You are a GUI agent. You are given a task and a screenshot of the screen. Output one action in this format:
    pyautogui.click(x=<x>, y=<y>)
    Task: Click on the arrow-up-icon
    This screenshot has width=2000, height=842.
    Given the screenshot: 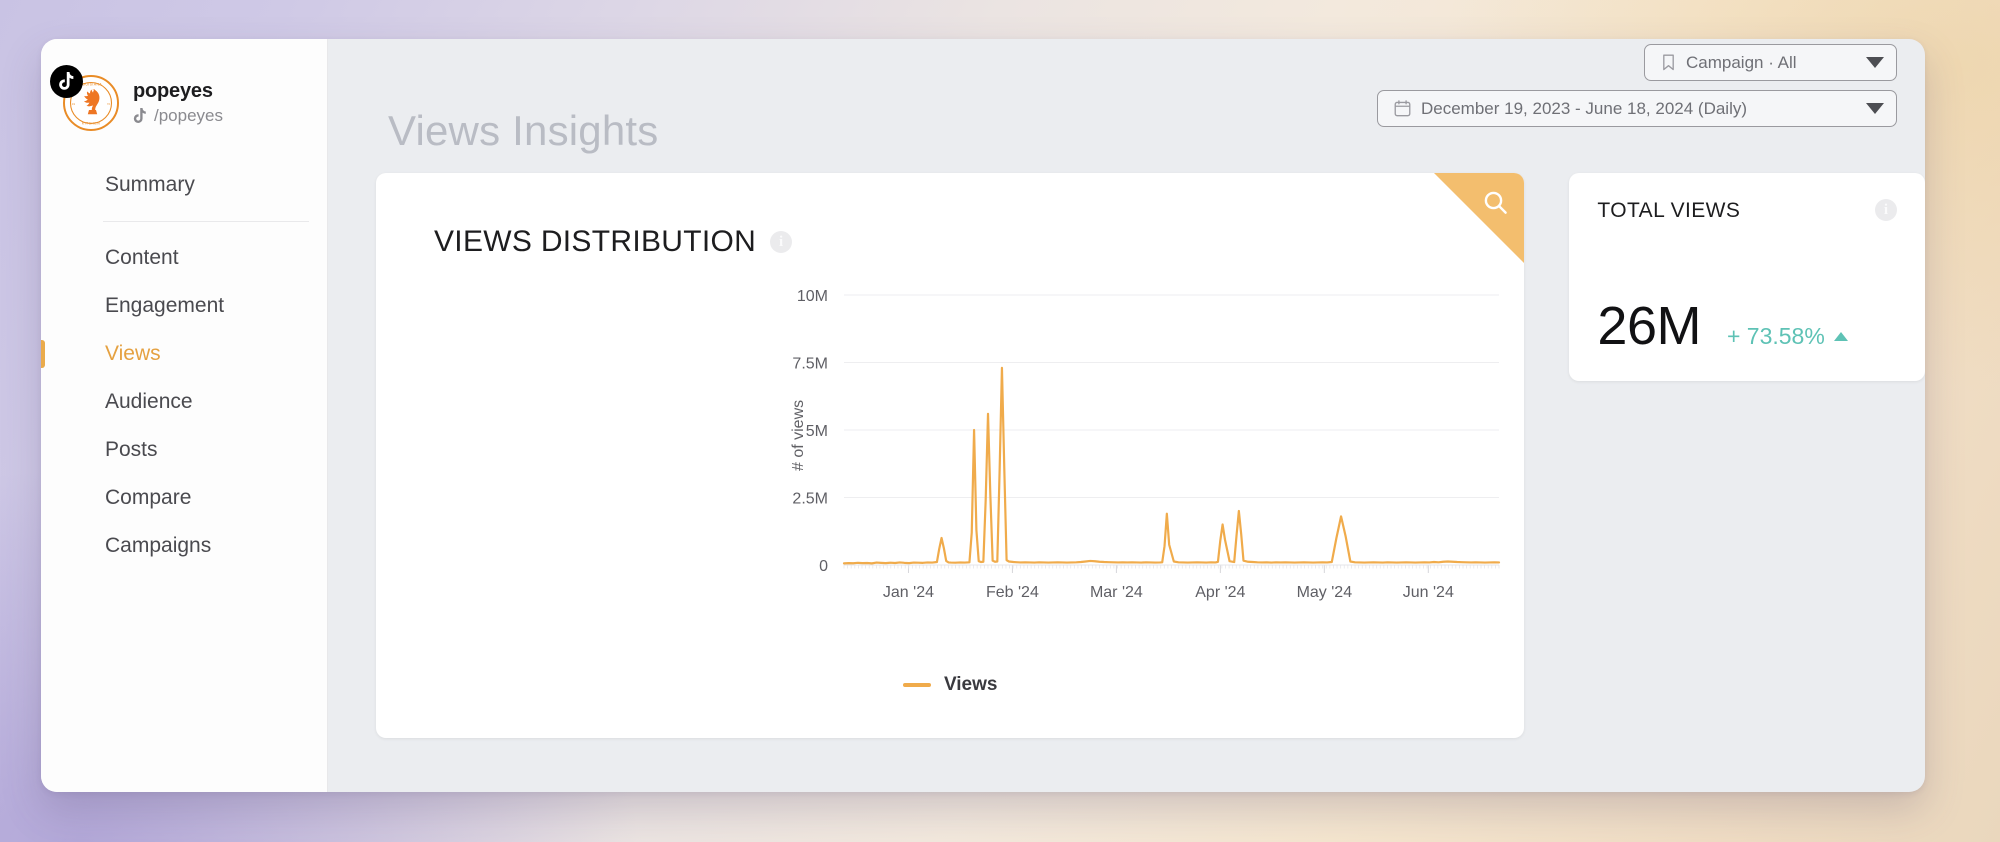 What is the action you would take?
    pyautogui.click(x=1840, y=336)
    